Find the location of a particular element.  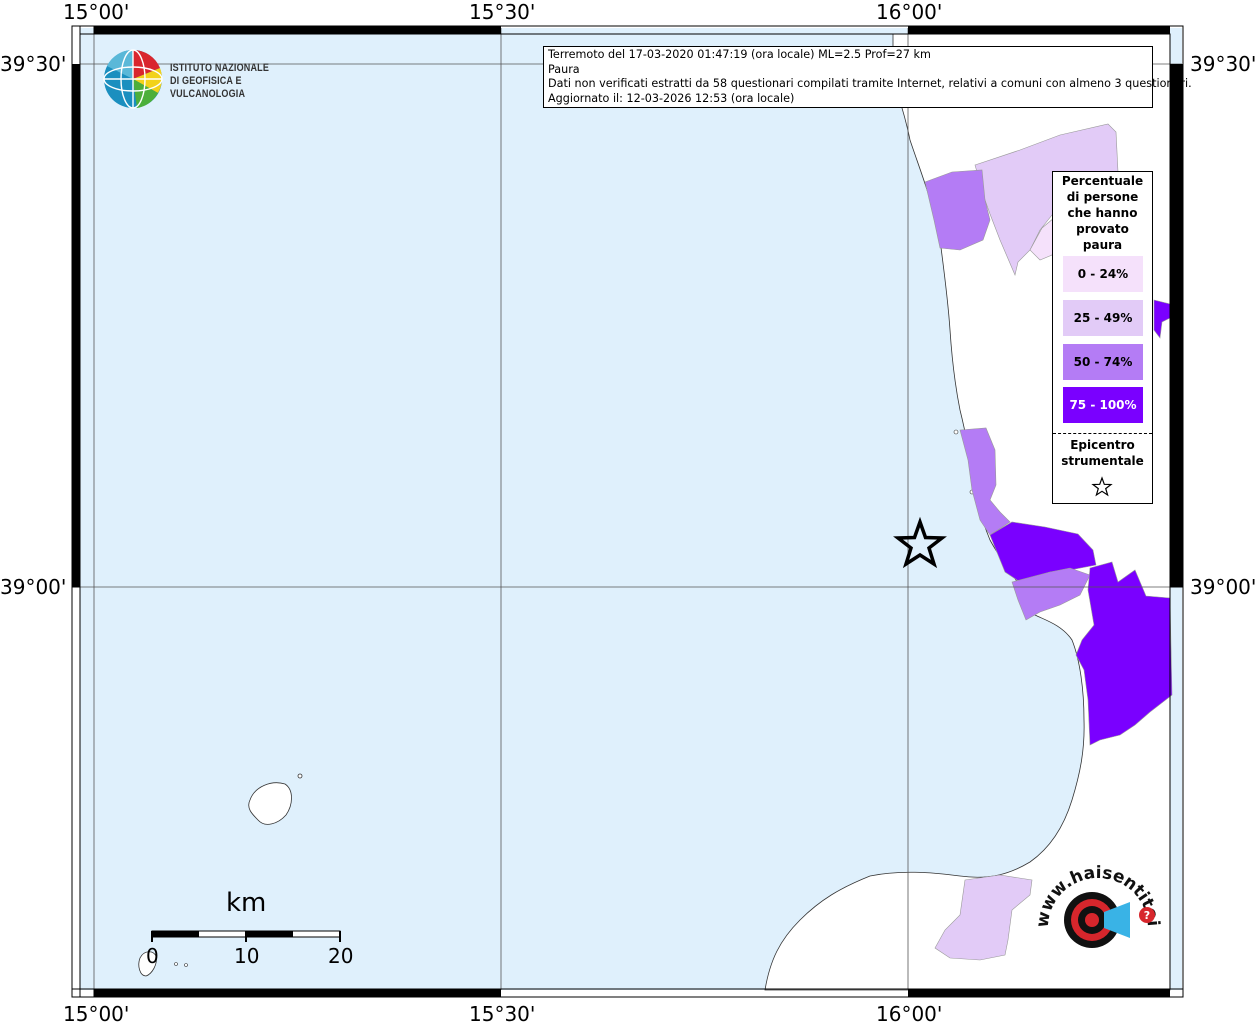

logo-line-1: ISTITUTO NAZIONALE is located at coordinates (220, 68).